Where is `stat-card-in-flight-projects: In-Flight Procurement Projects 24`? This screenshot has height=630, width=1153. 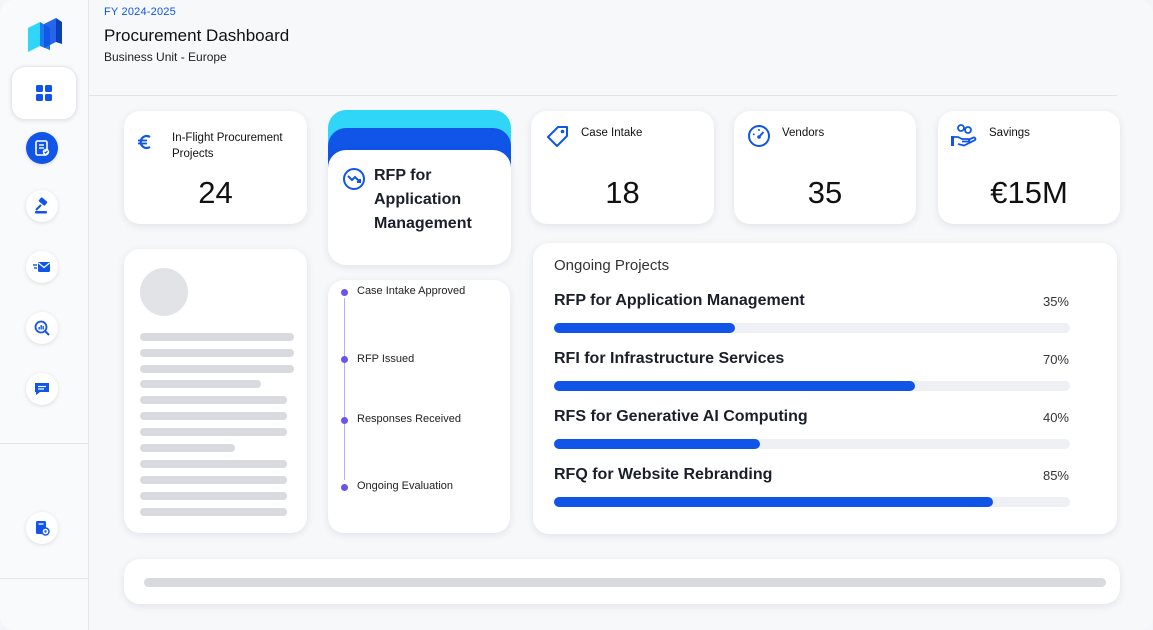
stat-card-in-flight-projects: In-Flight Procurement Projects 24 is located at coordinates (215, 167).